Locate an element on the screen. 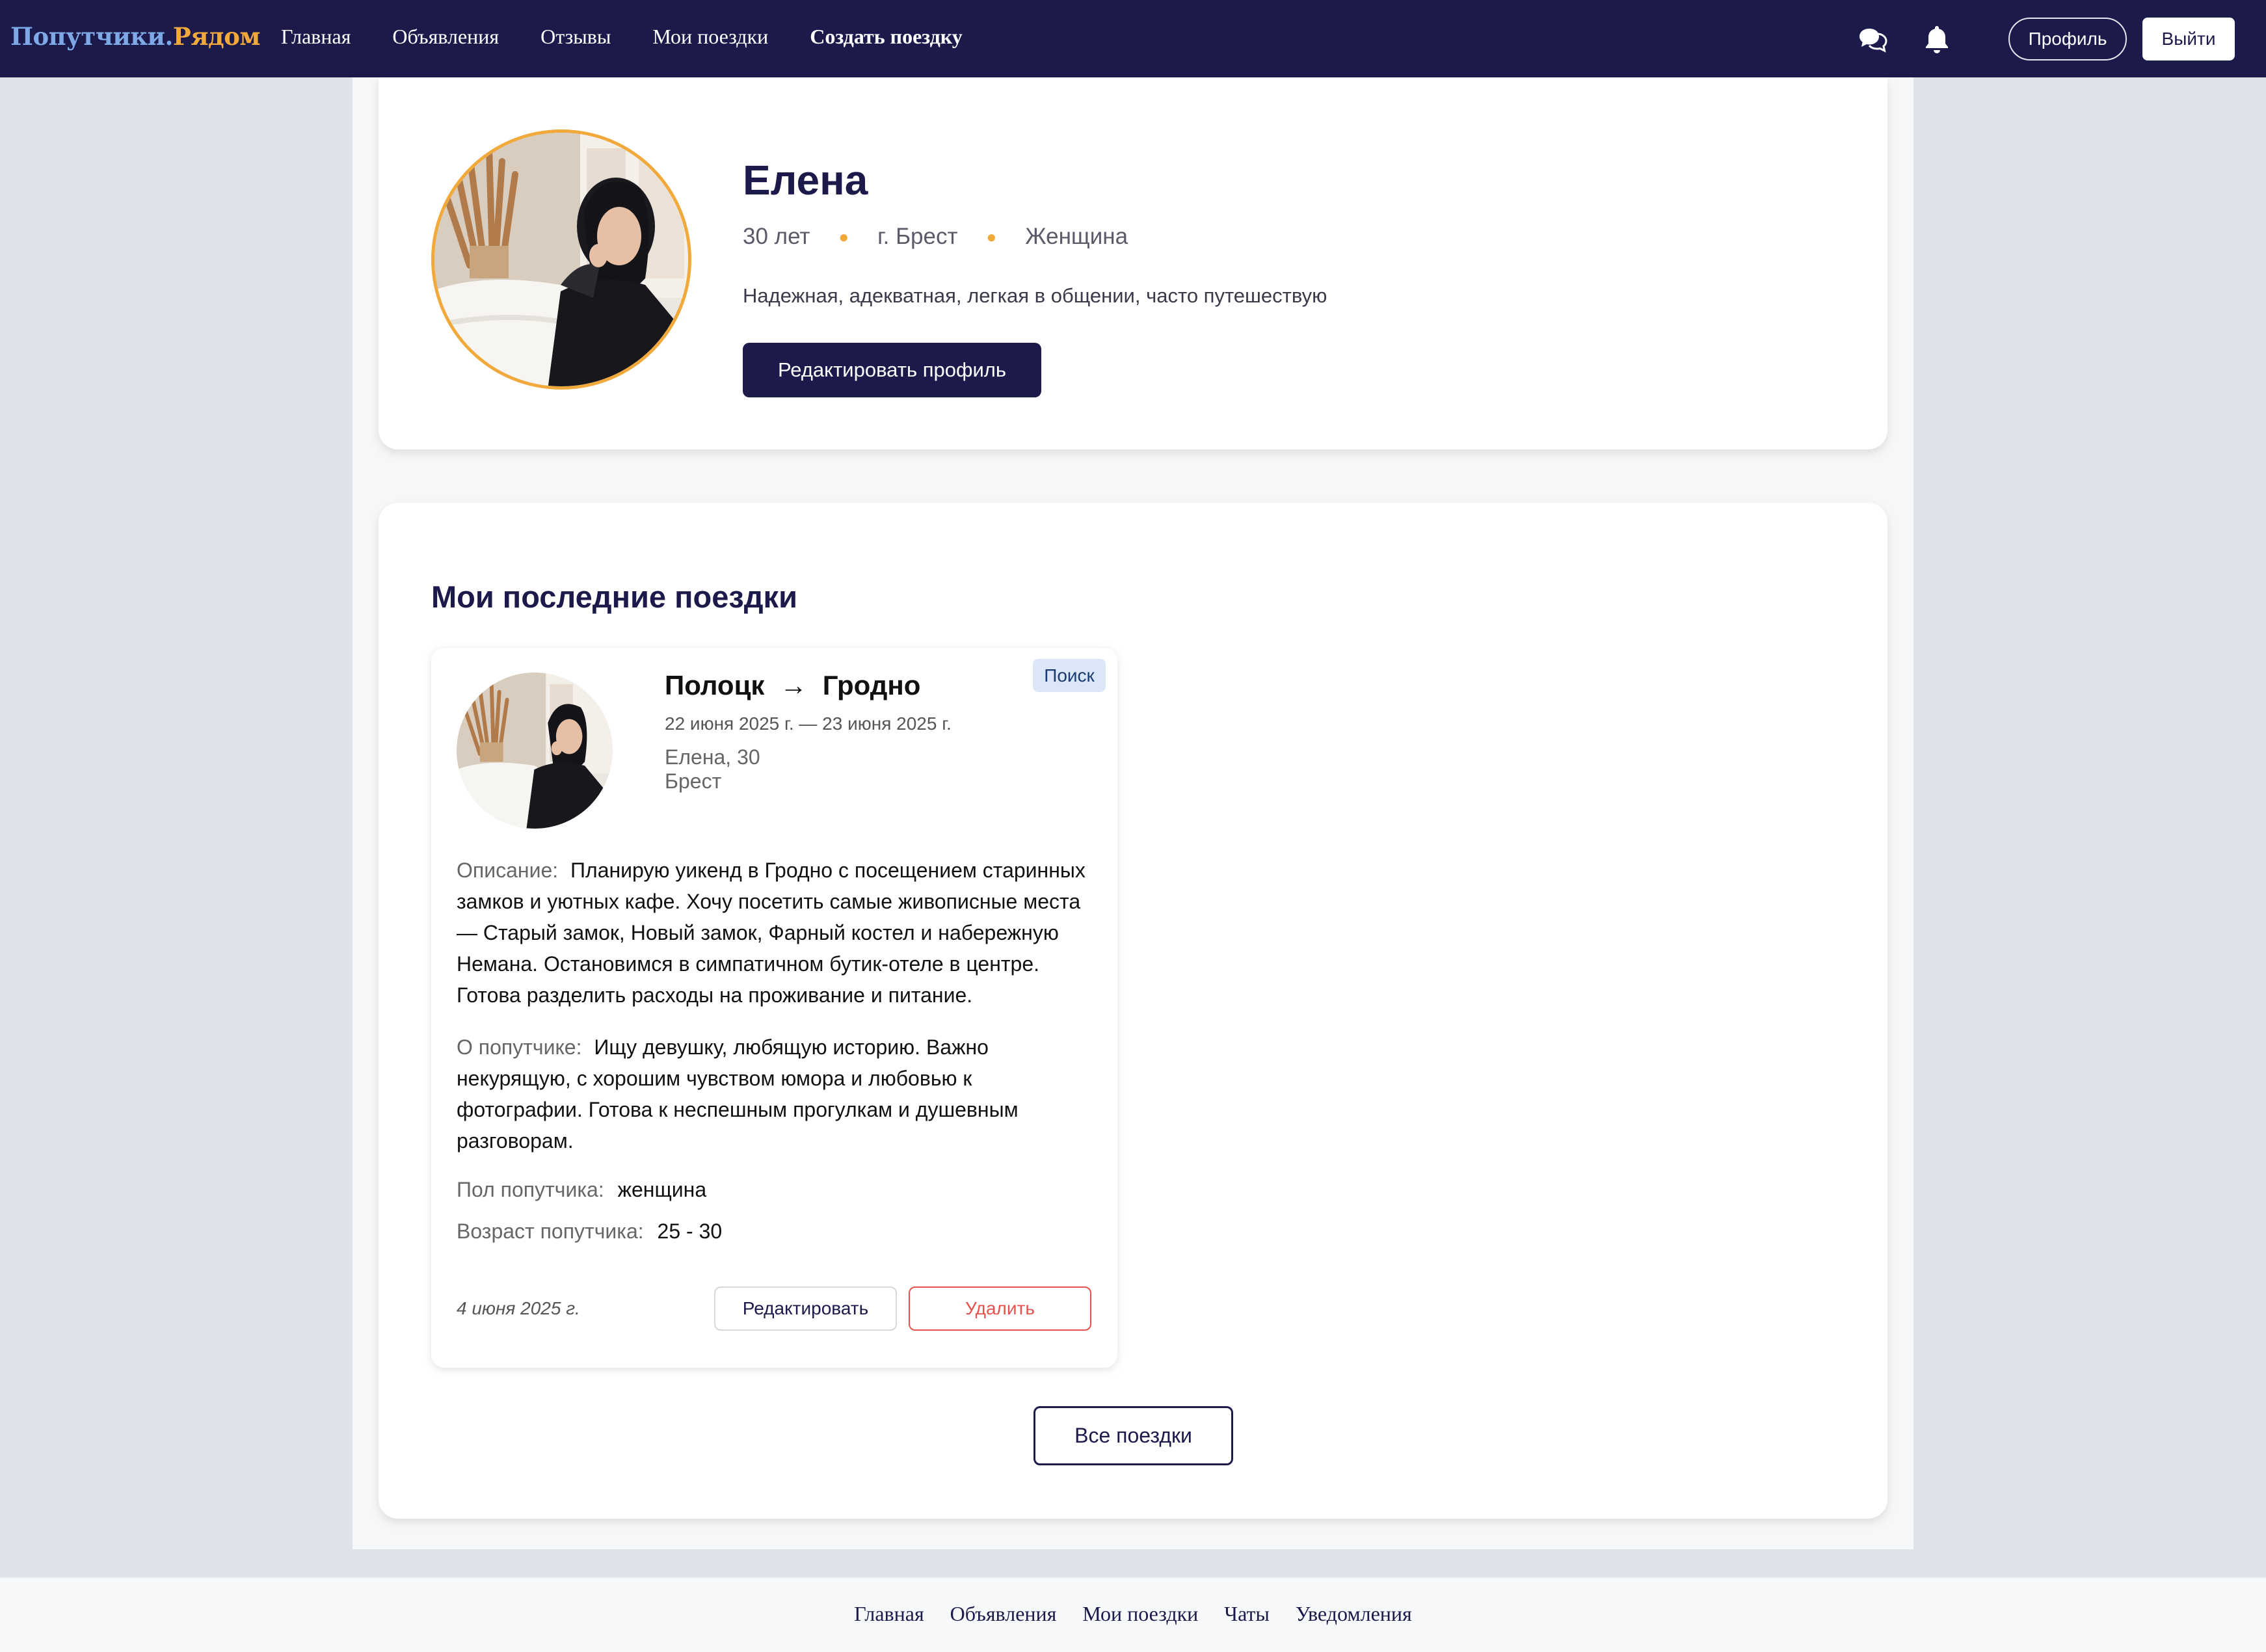 Image resolution: width=2266 pixels, height=1652 pixels. delete-trip-button: Удалить is located at coordinates (1000, 1308).